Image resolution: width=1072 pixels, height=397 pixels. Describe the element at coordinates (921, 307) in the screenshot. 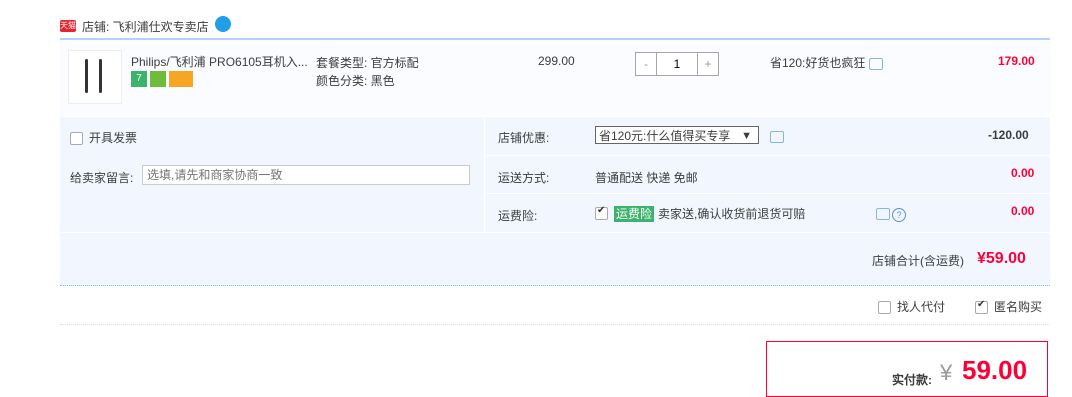

I see `find-payer-label: 找人代付` at that location.